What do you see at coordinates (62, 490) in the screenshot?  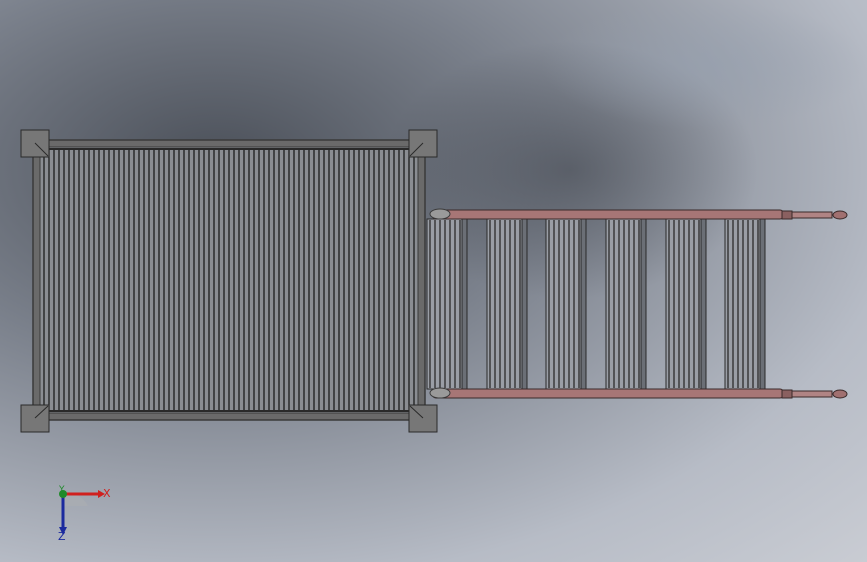 I see `y-axis-label: Y` at bounding box center [62, 490].